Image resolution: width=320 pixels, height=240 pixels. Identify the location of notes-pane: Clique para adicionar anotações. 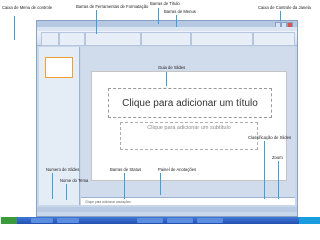
(188, 201).